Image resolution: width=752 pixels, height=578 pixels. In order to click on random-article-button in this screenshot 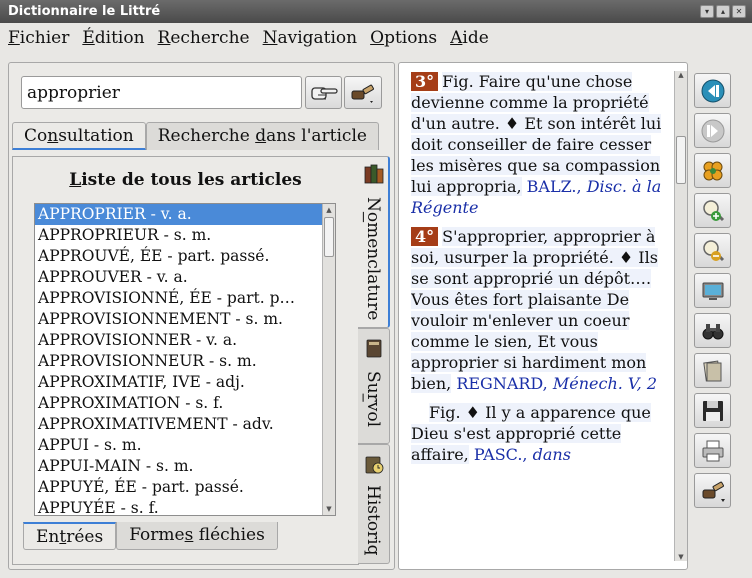, I will do `click(712, 170)`.